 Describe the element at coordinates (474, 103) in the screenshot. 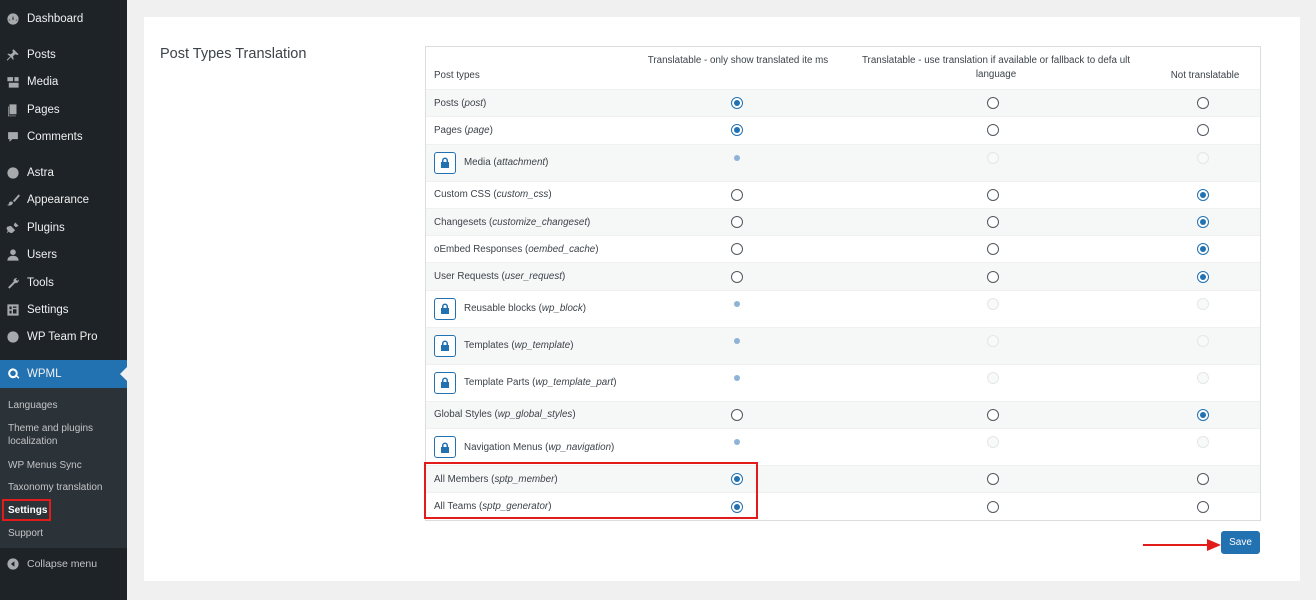

I see `post-type-slug: post` at that location.